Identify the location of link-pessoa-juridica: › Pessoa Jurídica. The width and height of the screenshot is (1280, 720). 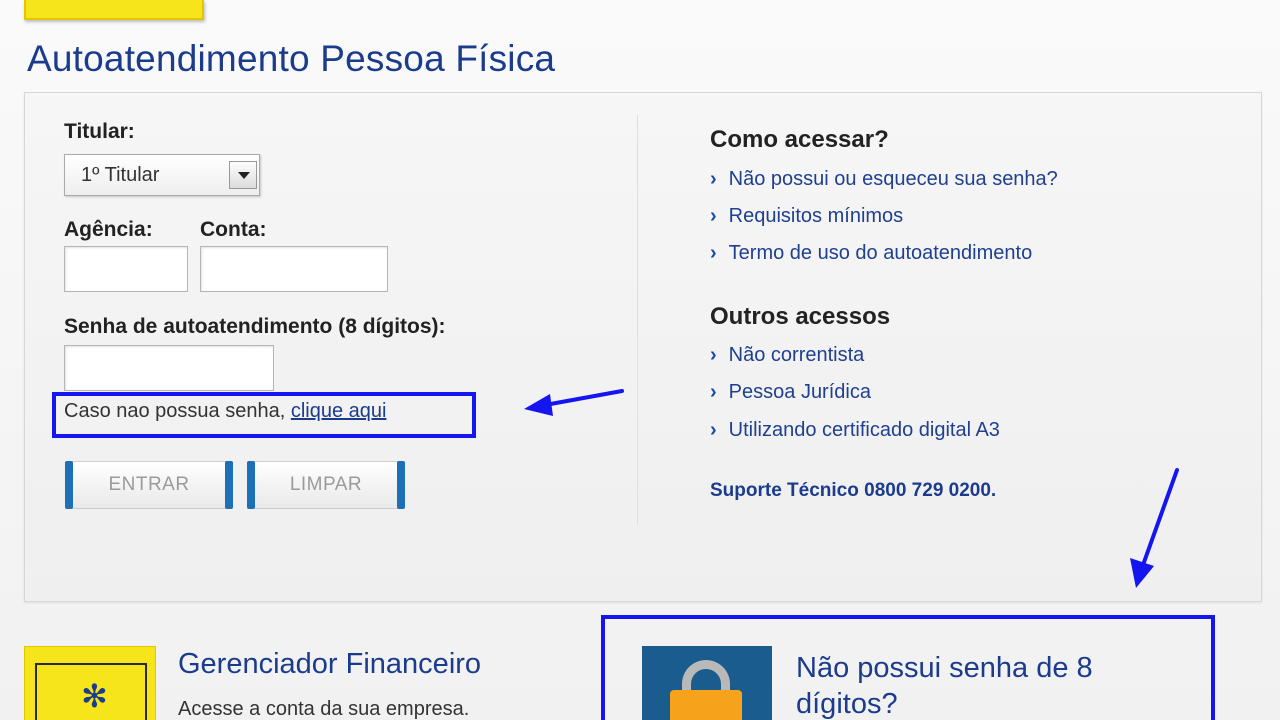
(790, 392).